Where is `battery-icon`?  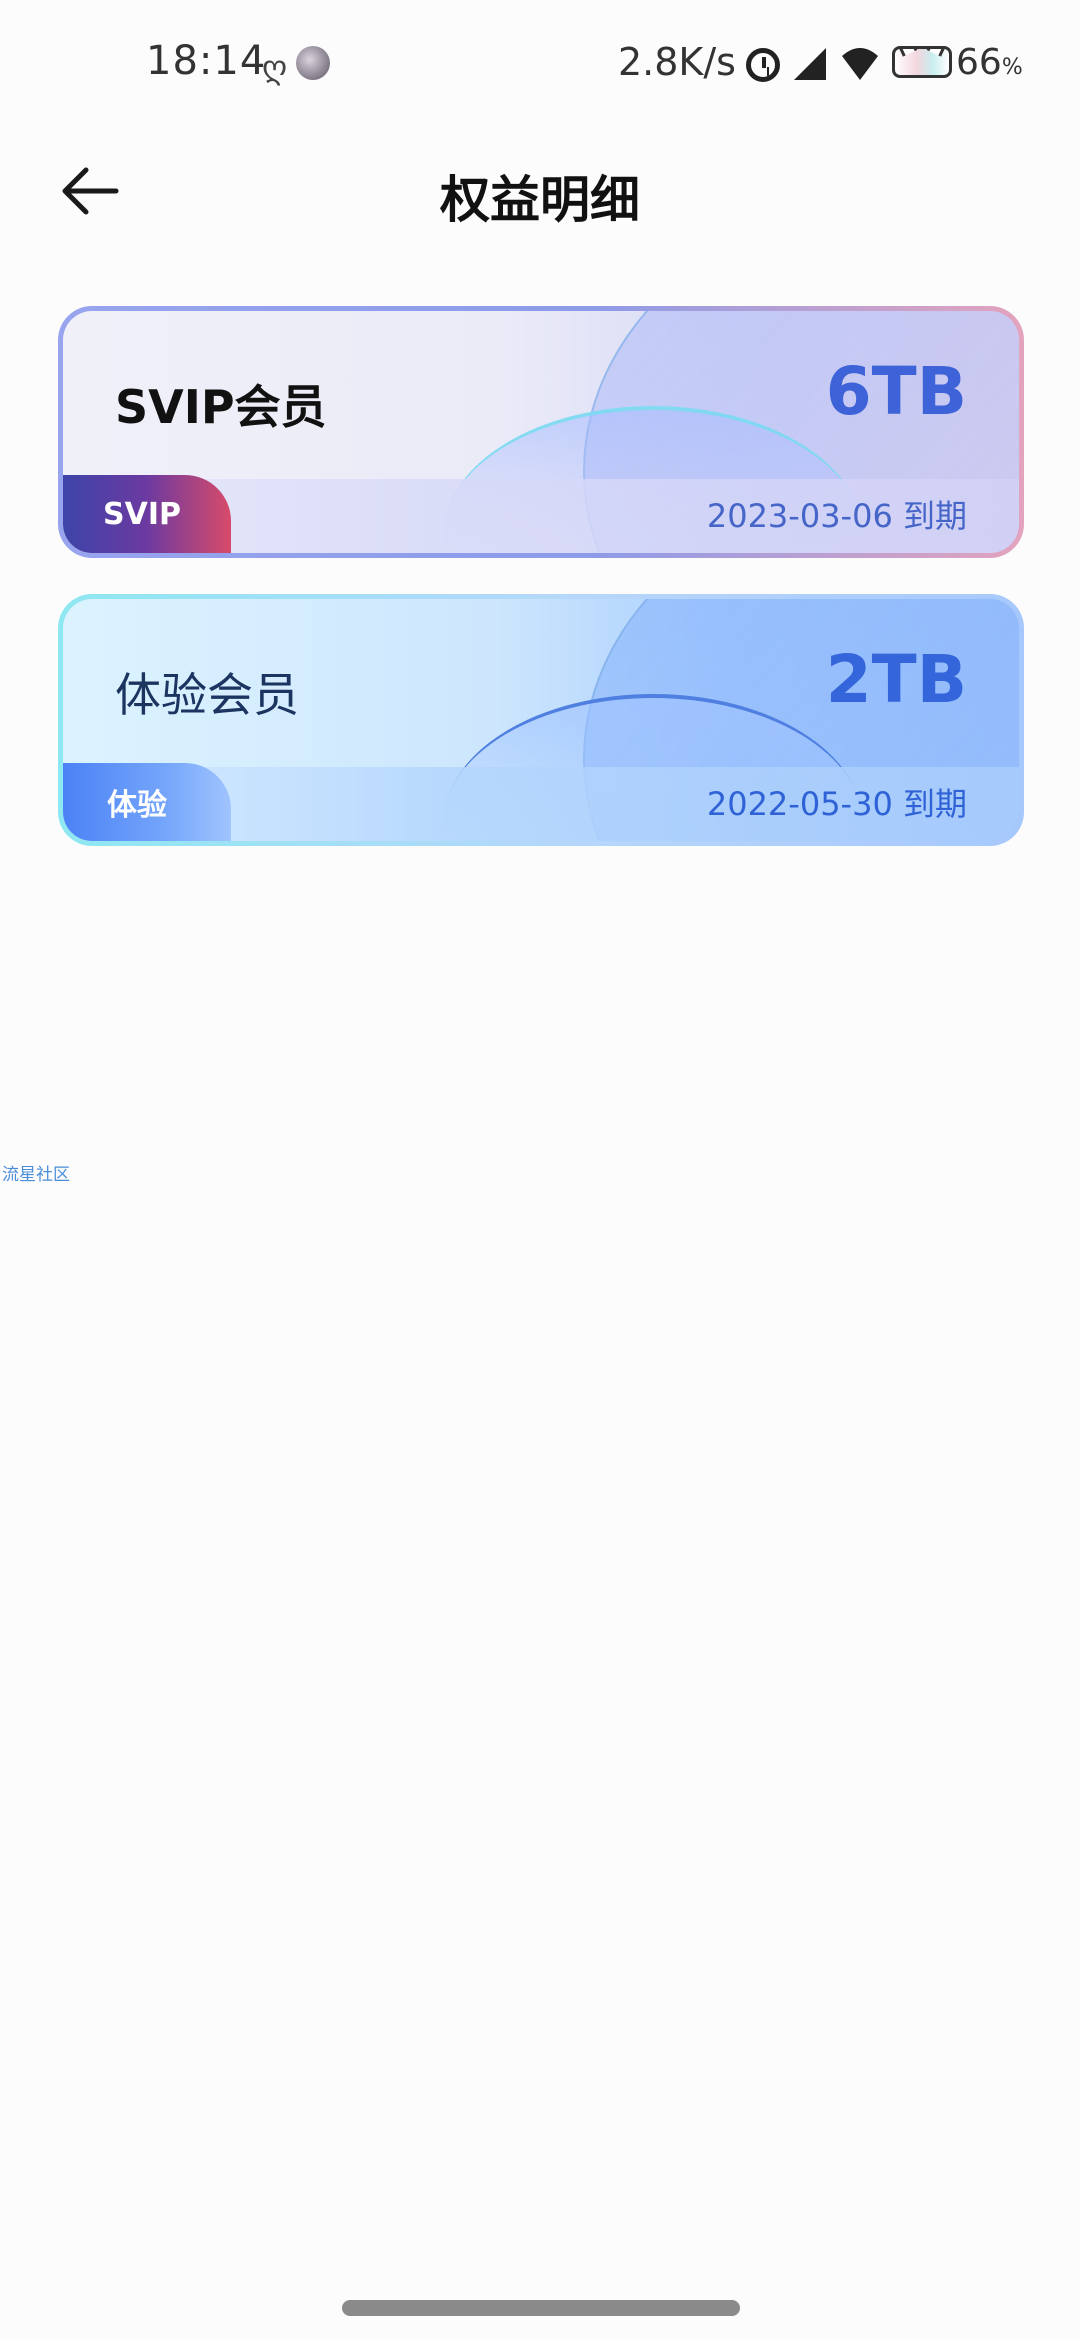 battery-icon is located at coordinates (922, 62).